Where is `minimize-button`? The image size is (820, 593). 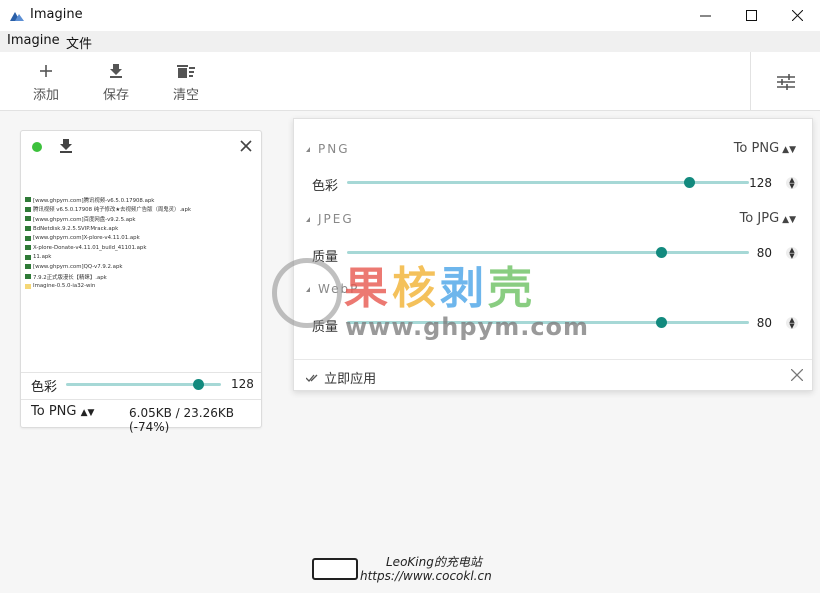
minimize-button is located at coordinates (705, 15).